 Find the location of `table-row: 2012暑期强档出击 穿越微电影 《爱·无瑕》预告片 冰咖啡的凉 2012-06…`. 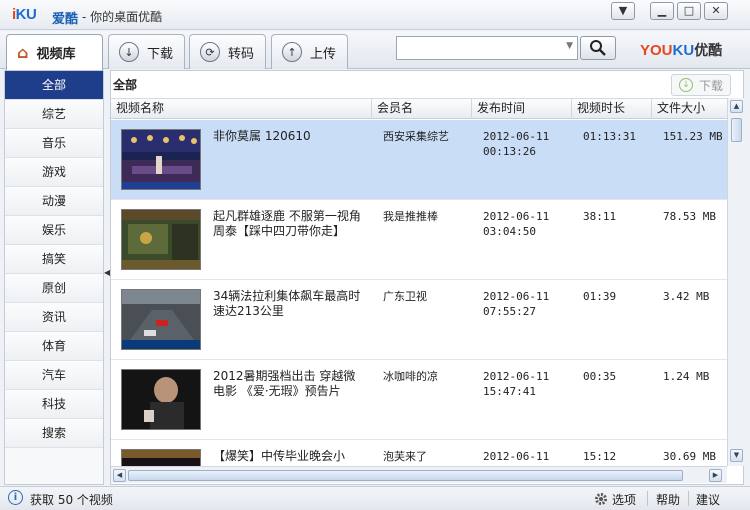

table-row: 2012暑期强档出击 穿越微电影 《爱·无瑕》预告片 冰咖啡的凉 2012-06… is located at coordinates (419, 400).